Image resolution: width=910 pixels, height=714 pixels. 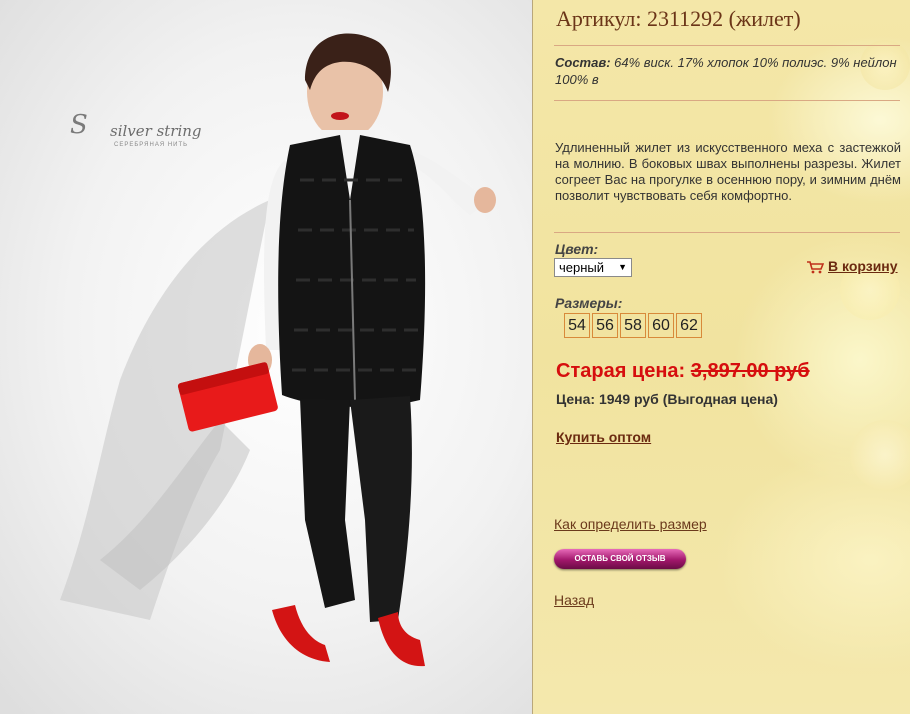 I want to click on brand-logo: S silver string СЕРЕБРЯНАЯ НИТЬ, so click(x=140, y=135).